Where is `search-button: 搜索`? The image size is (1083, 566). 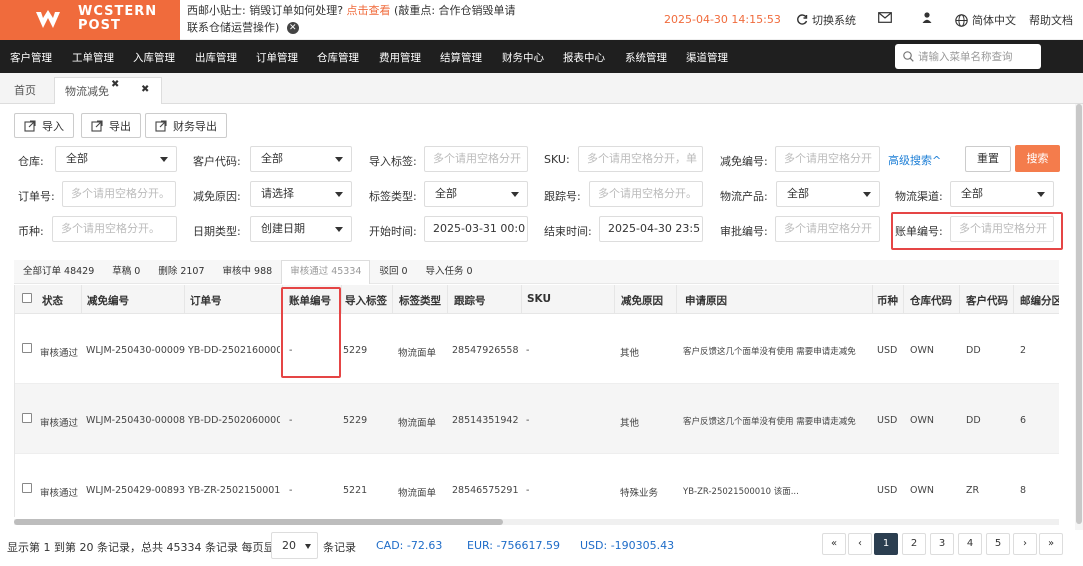 search-button: 搜索 is located at coordinates (1037, 158).